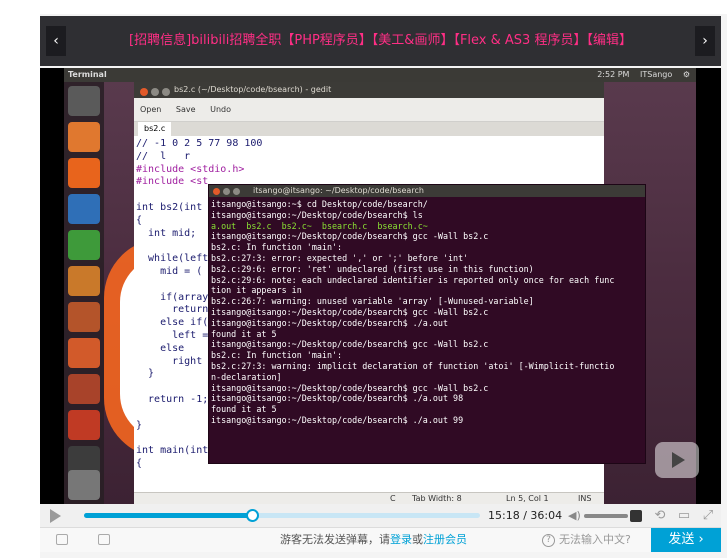  Describe the element at coordinates (104, 539) in the screenshot. I see `danmaku-setting-icon` at that location.